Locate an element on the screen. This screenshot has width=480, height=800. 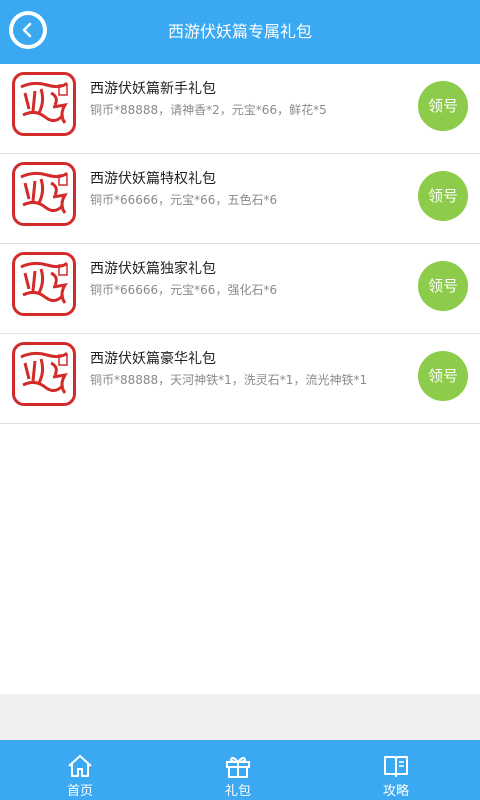
gift-name: 西游伏妖篇新手礼包 is located at coordinates (153, 89).